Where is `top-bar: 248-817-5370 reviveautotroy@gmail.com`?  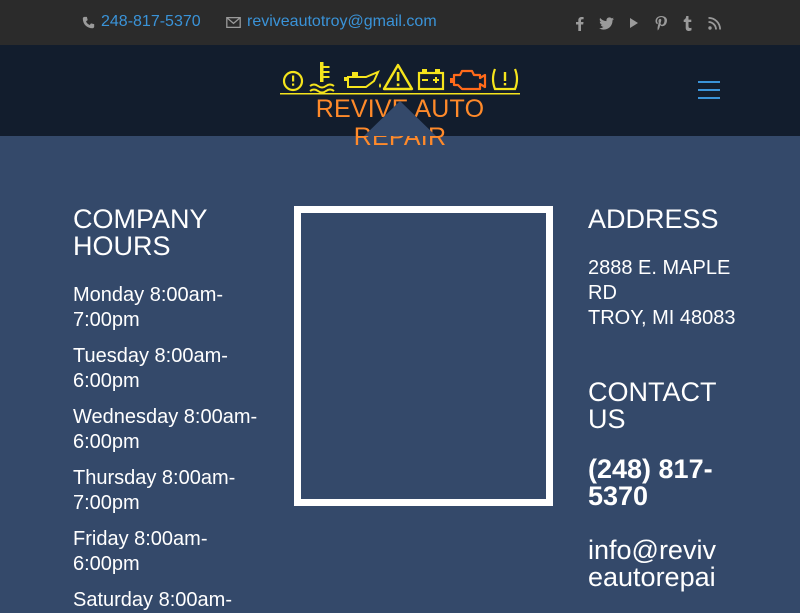
top-bar: 248-817-5370 reviveautotroy@gmail.com is located at coordinates (400, 22).